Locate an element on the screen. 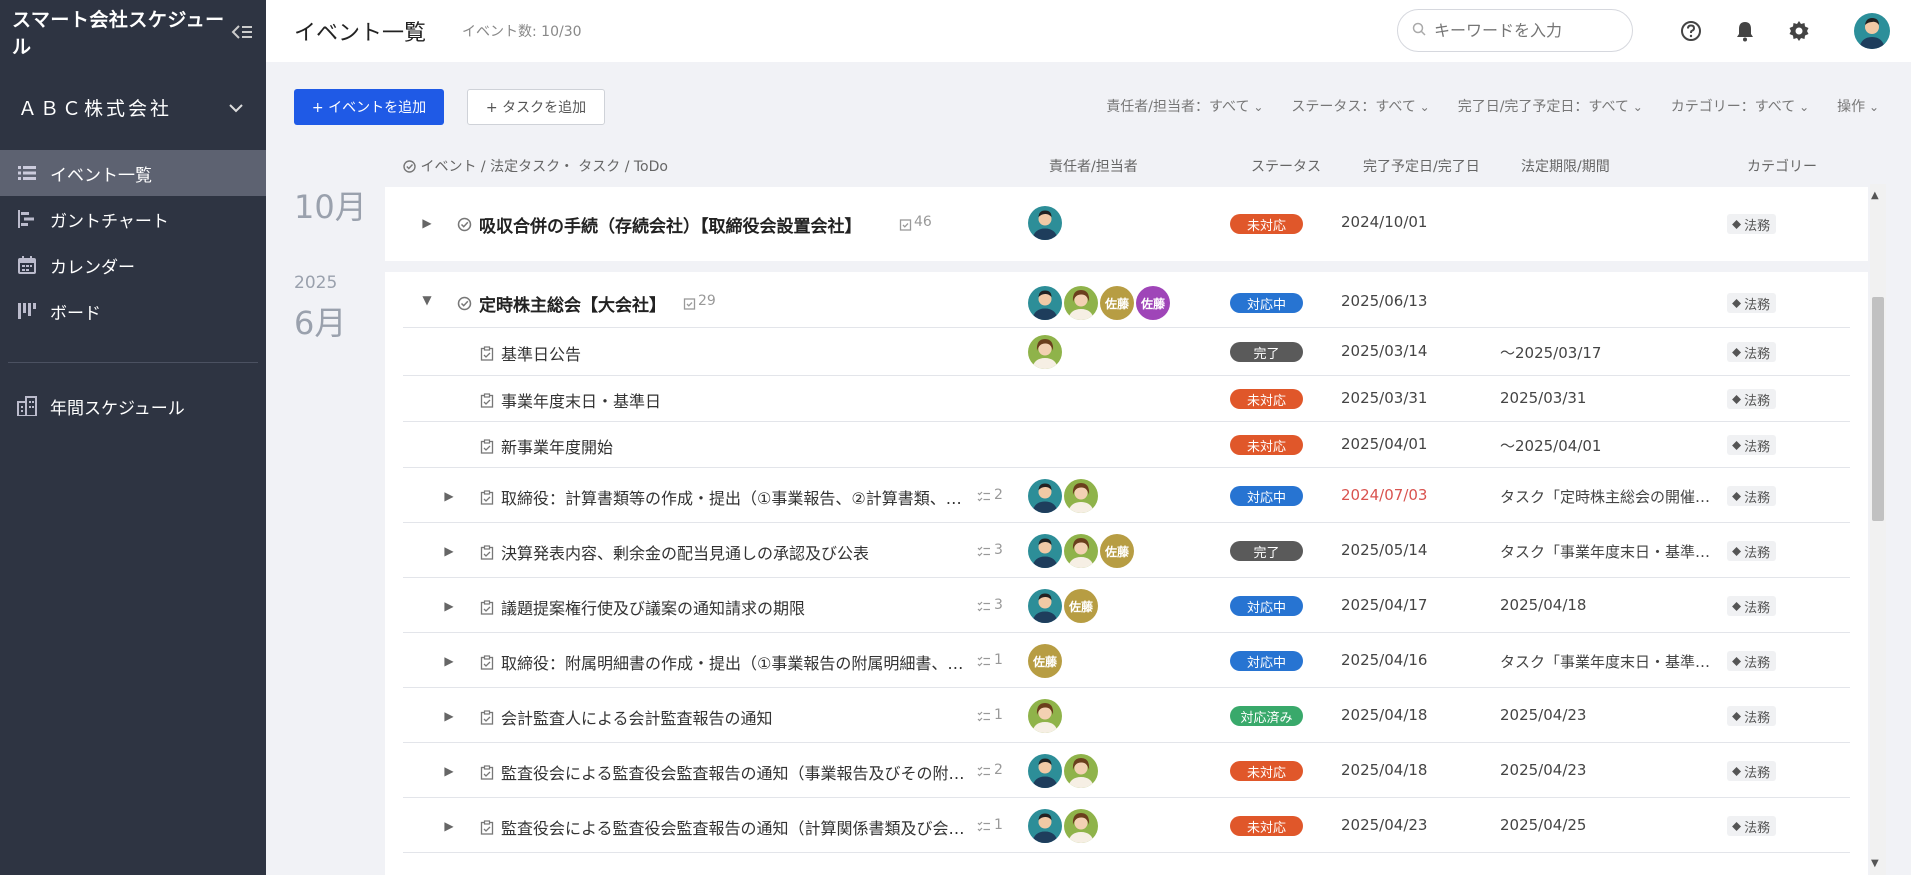  search-input is located at coordinates (1529, 30).